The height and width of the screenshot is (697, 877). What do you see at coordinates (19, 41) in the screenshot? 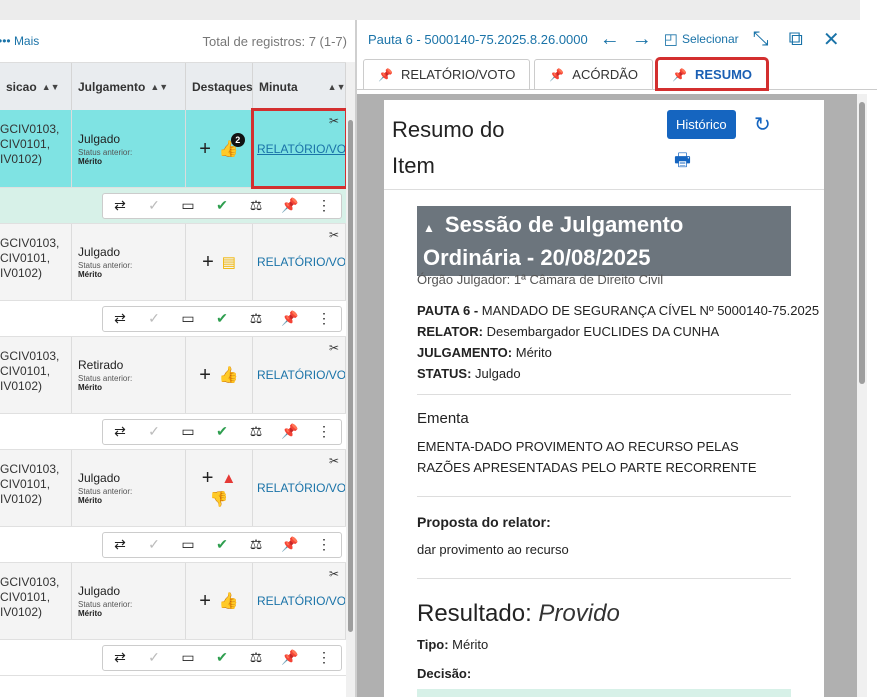
I see `mais-link: ••• Mais` at bounding box center [19, 41].